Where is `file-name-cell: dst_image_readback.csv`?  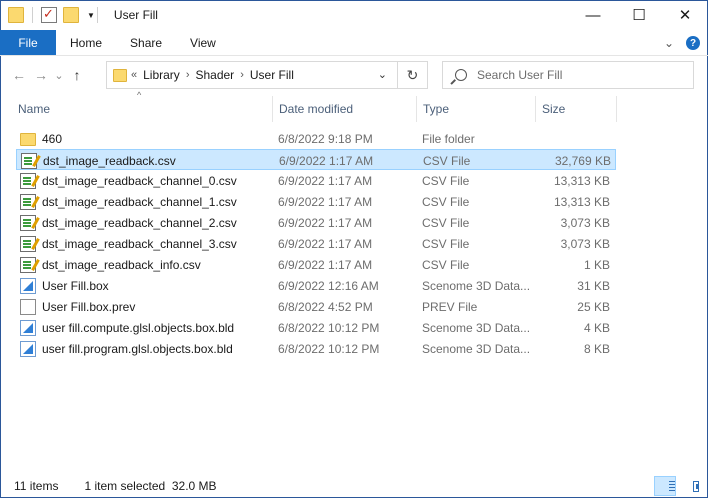 file-name-cell: dst_image_readback.csv is located at coordinates (147, 160).